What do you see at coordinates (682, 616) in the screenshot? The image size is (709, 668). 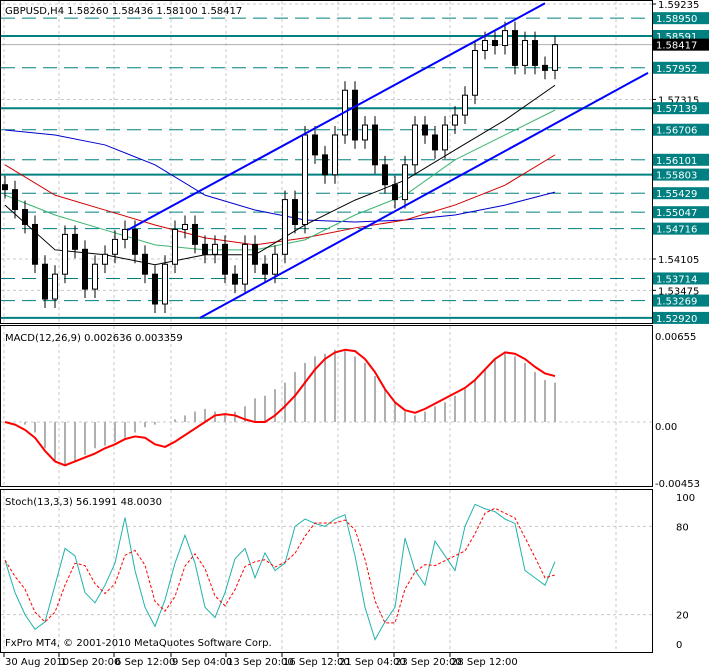 I see `stoch-tick-label: 20` at bounding box center [682, 616].